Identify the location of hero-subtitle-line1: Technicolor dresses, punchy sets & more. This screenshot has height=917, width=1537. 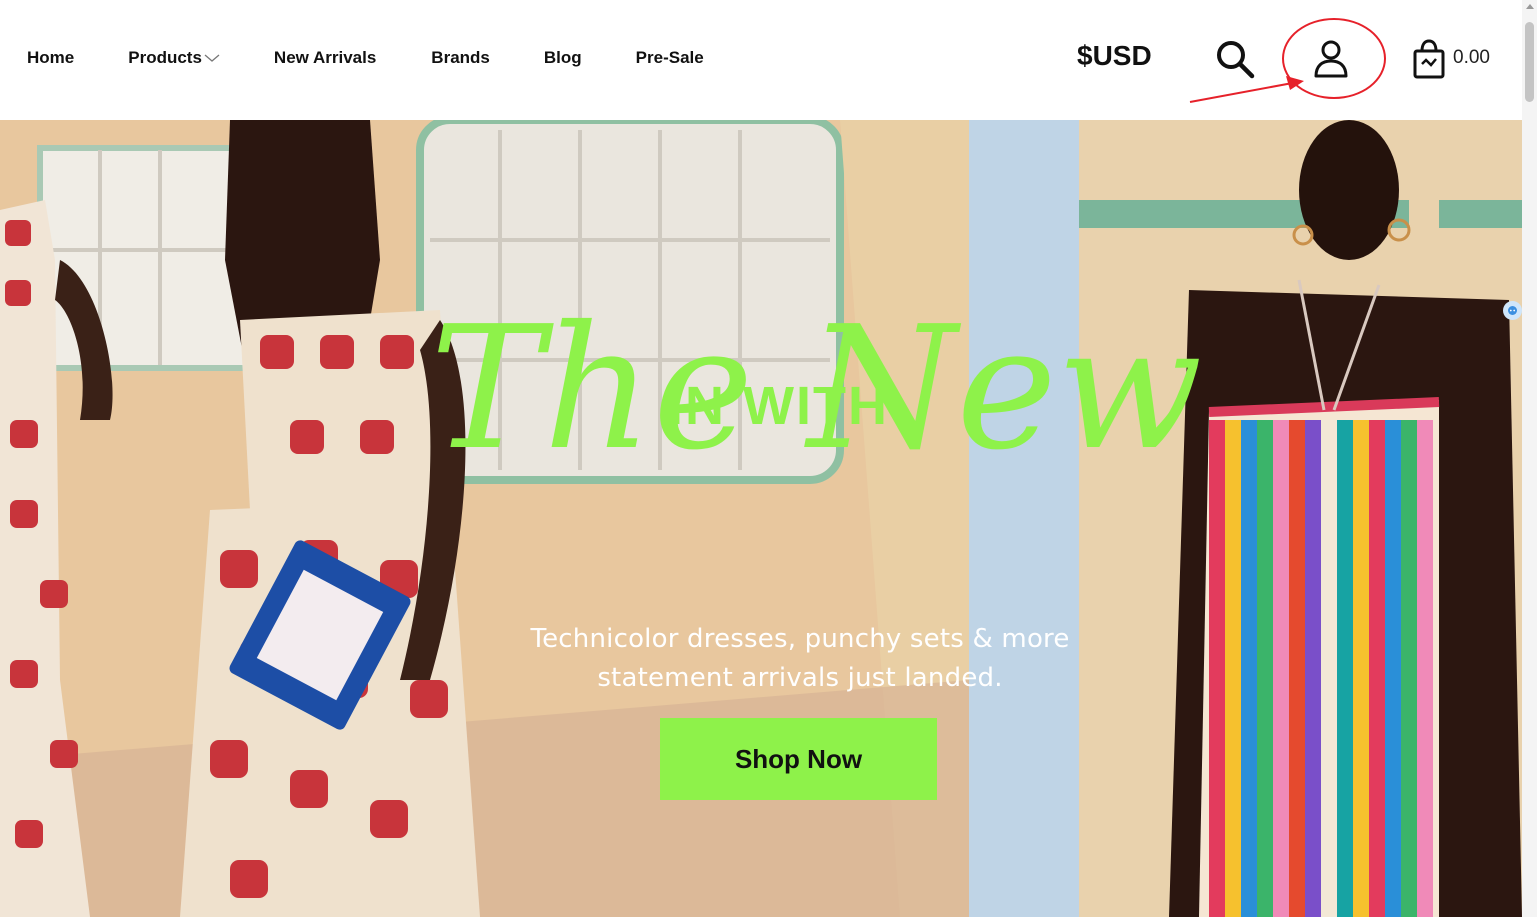
(800, 639).